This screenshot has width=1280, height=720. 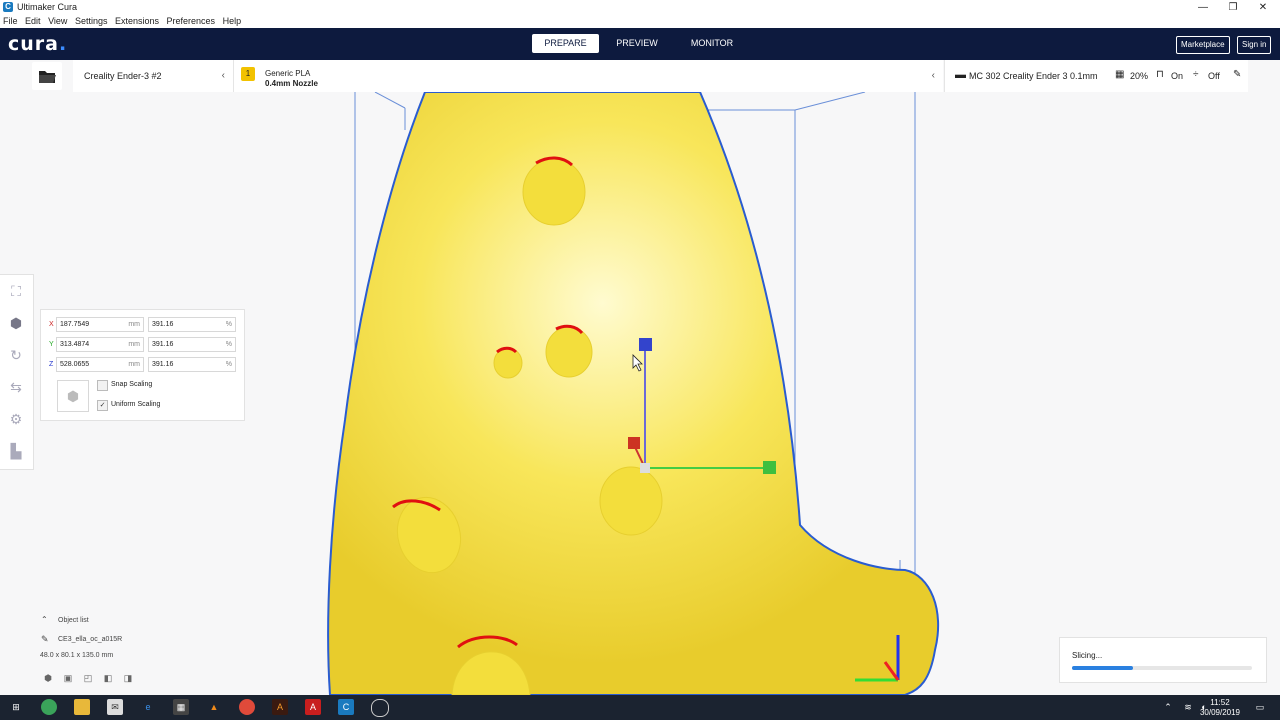 What do you see at coordinates (1203, 7) in the screenshot?
I see `minimize-button: —` at bounding box center [1203, 7].